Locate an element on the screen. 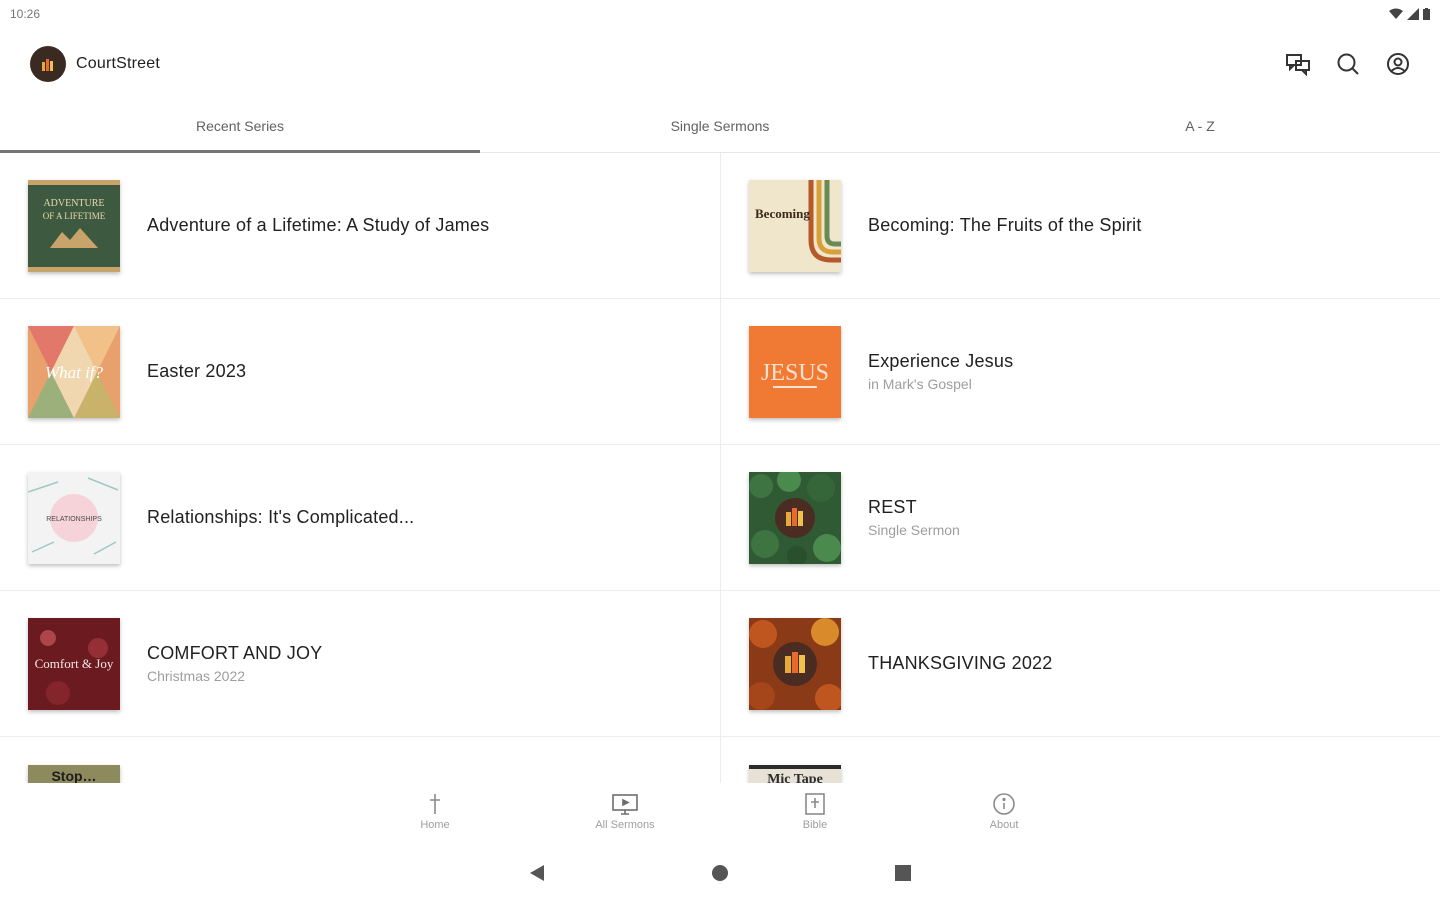 The image size is (1440, 900). series-artwork: Comfort & Joy is located at coordinates (74, 663).